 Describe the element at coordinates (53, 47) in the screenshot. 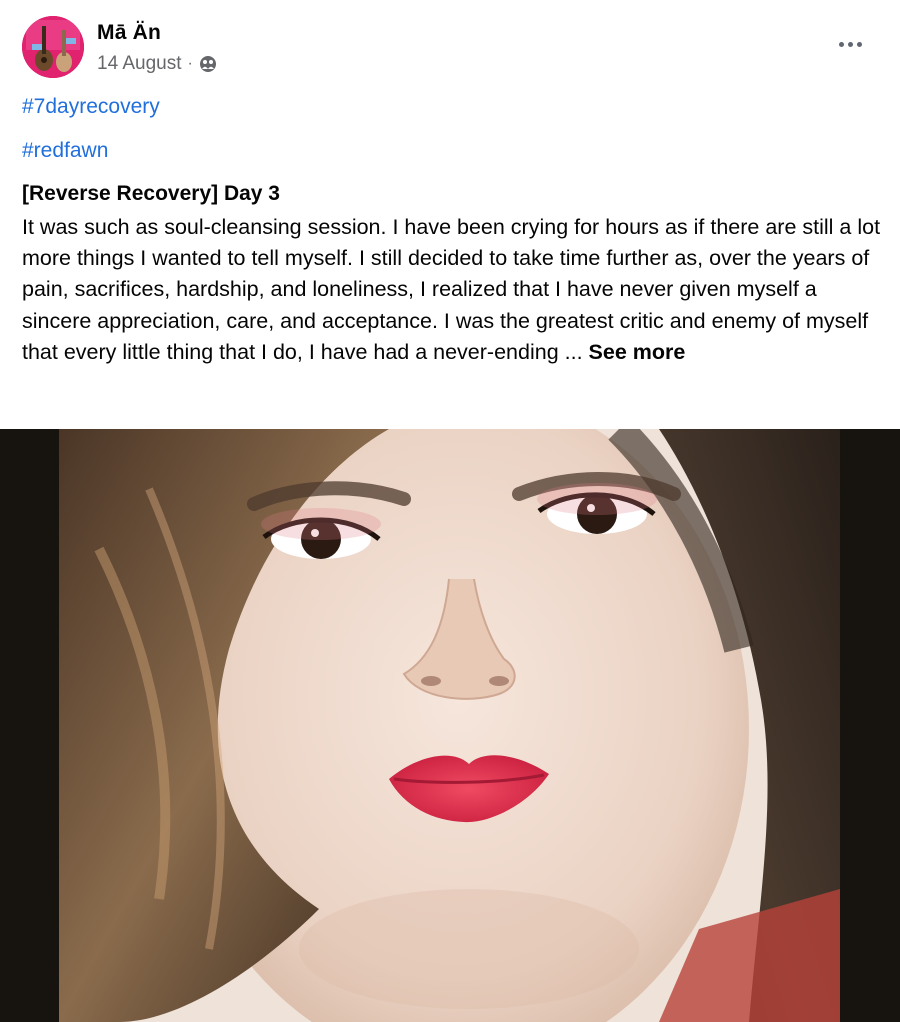

I see `author-avatar` at that location.